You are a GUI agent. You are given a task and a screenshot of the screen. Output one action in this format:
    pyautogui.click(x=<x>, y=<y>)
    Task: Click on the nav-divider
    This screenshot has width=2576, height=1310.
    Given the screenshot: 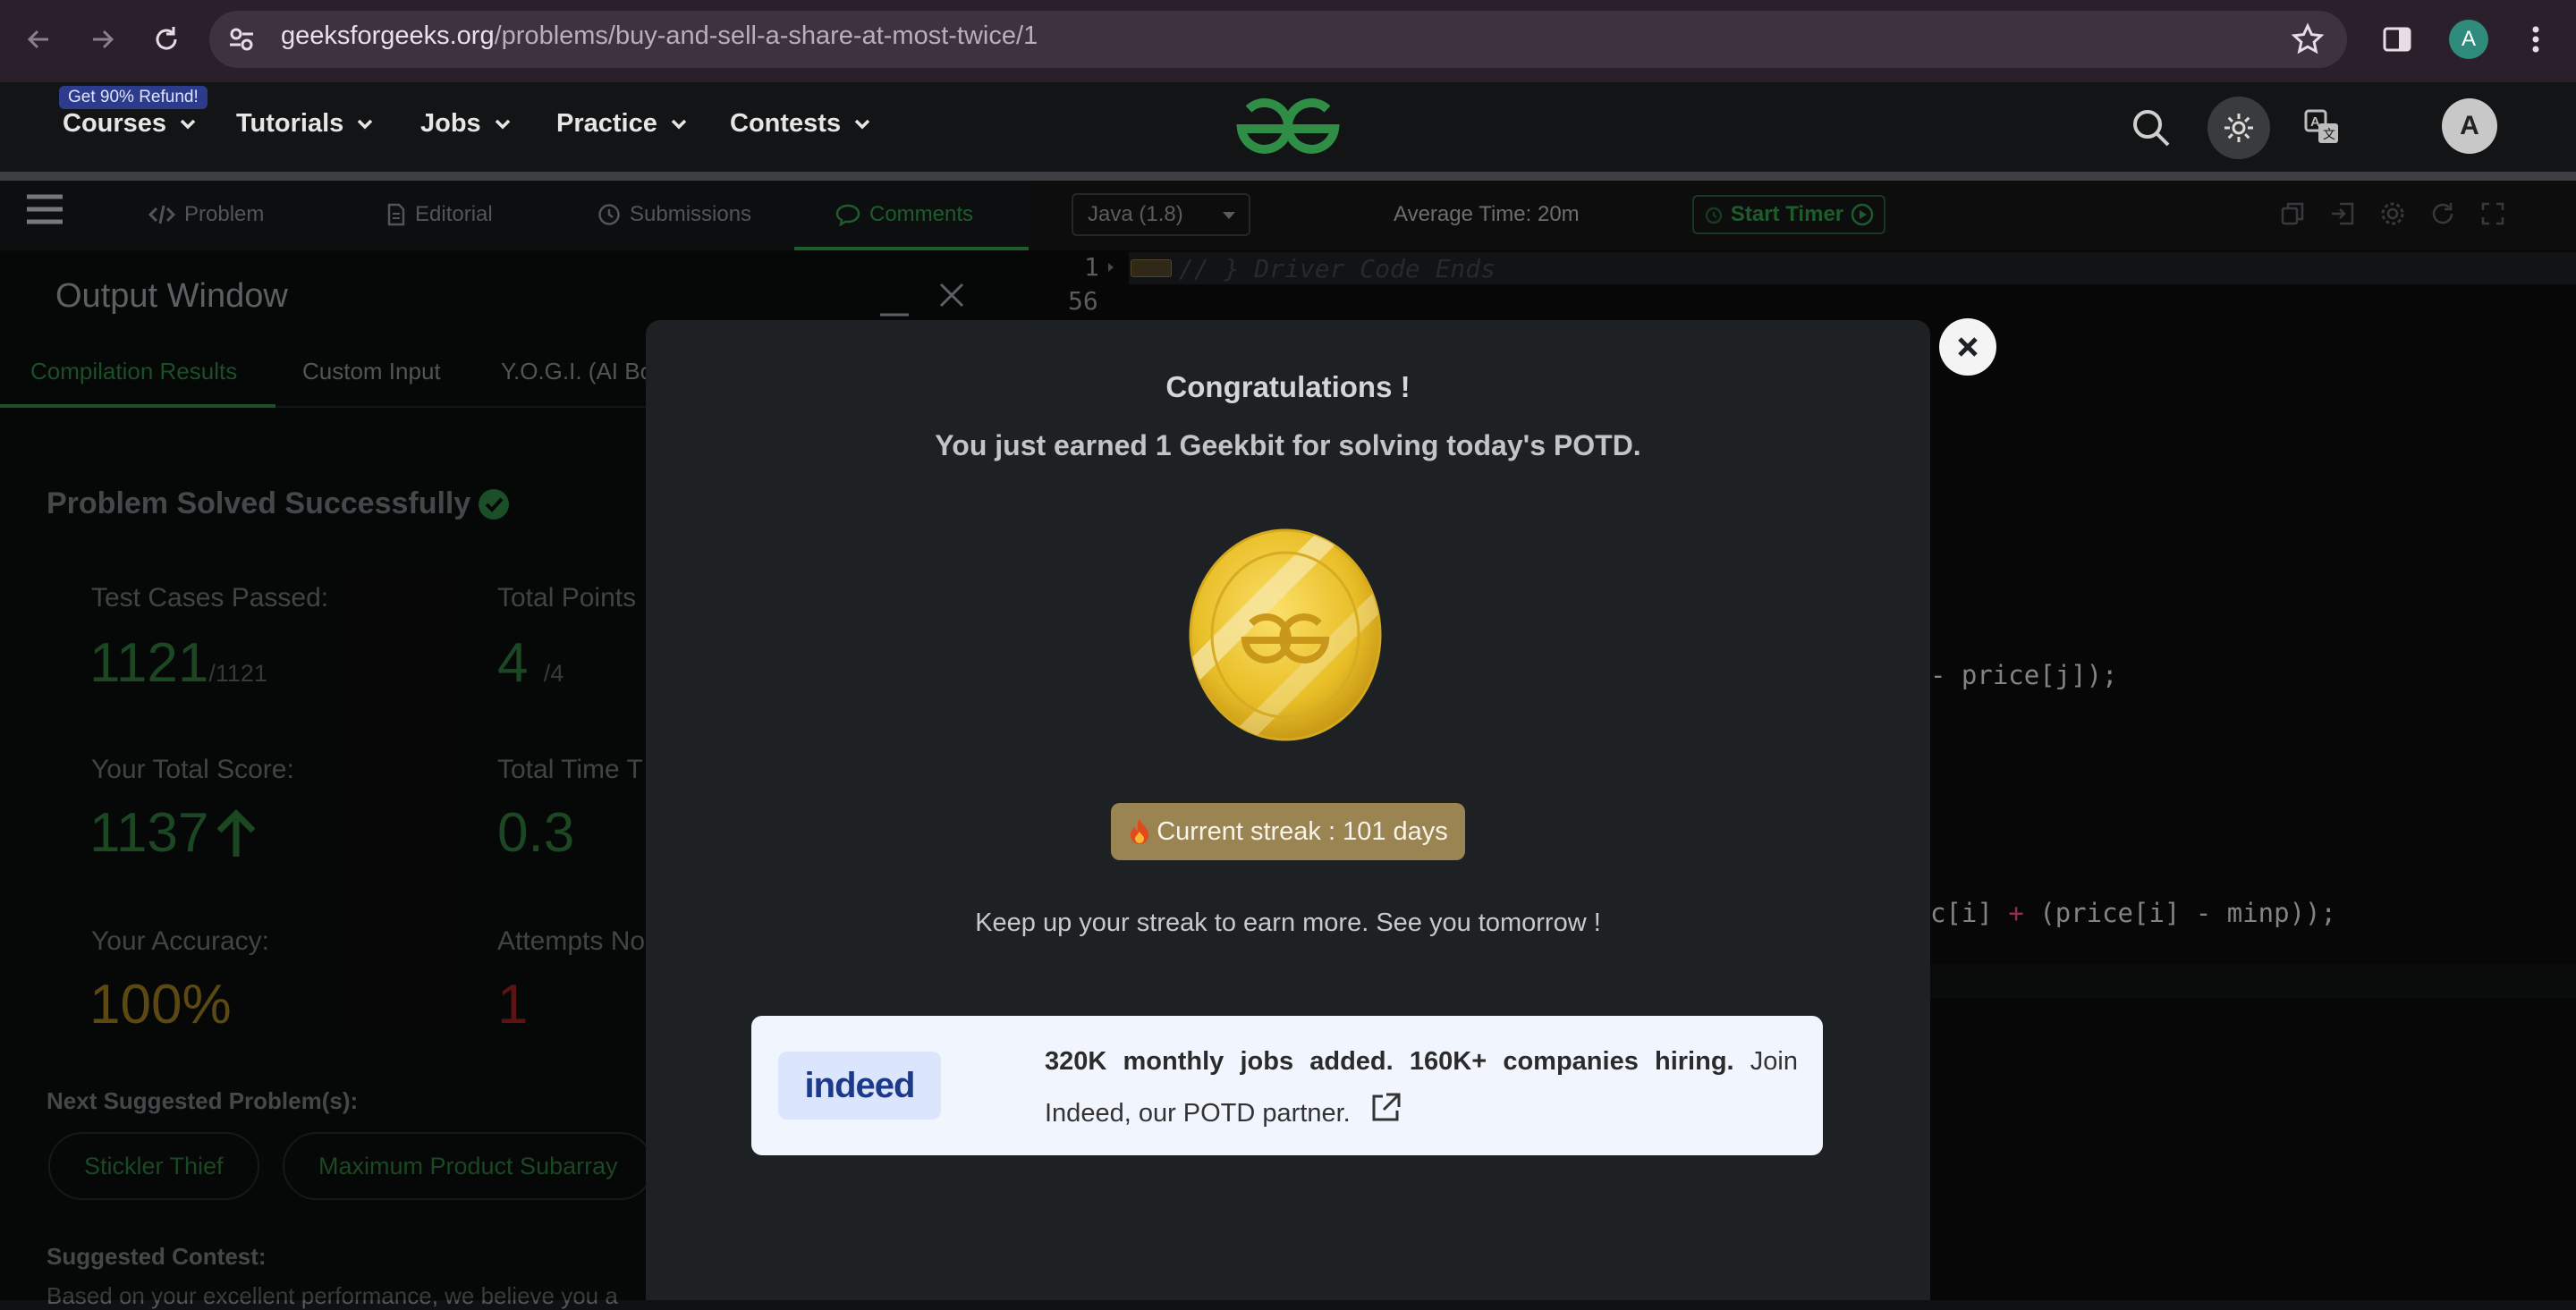 What is the action you would take?
    pyautogui.click(x=1288, y=176)
    